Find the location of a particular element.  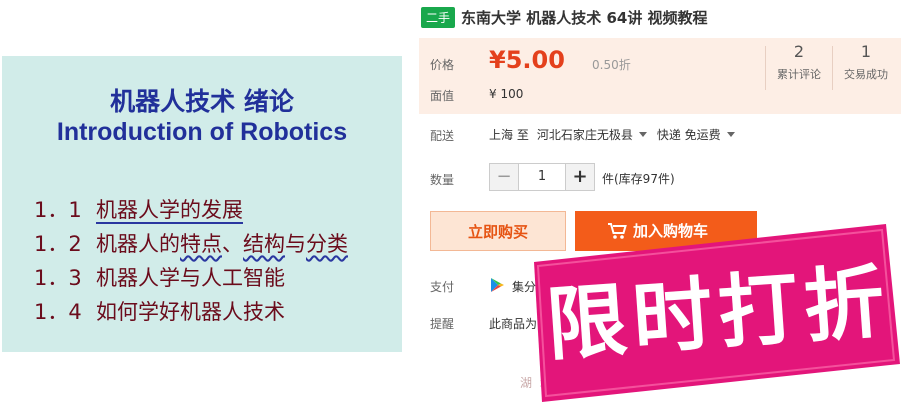

slide-item-text: 机器人学的发展 is located at coordinates (169, 211).